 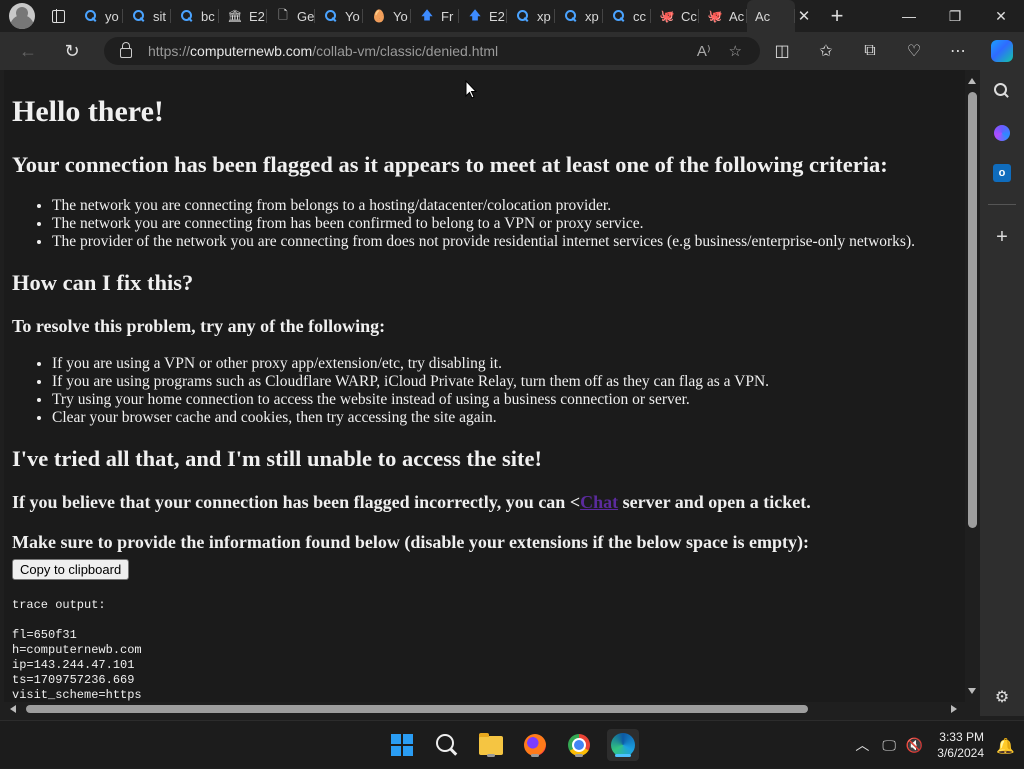 I want to click on browser-tab: 🏛 E2, so click(x=243, y=16).